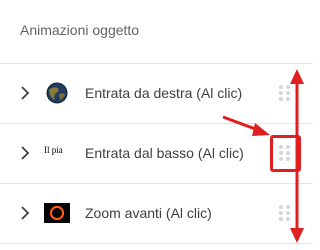  I want to click on thumbnail-text: Il pia, so click(53, 150).